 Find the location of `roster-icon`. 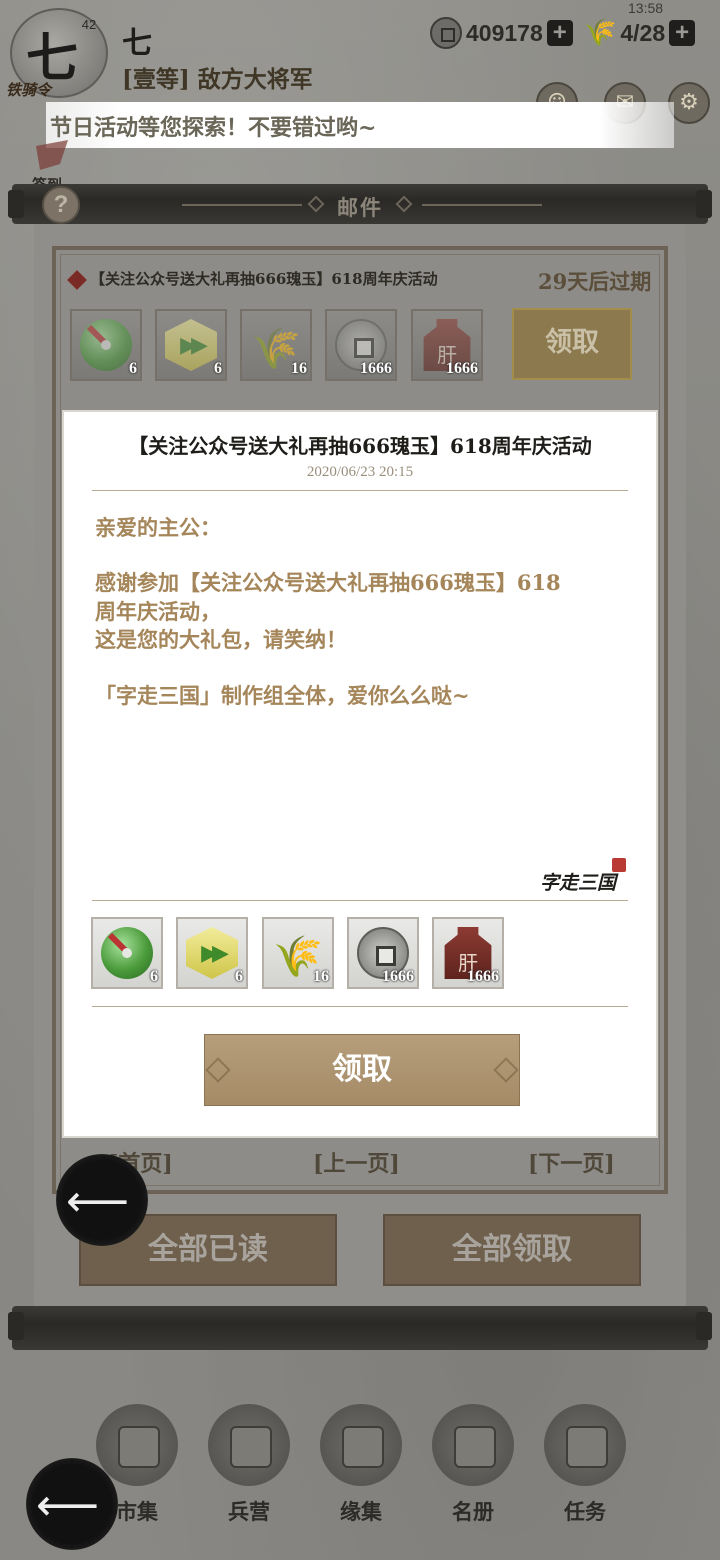

roster-icon is located at coordinates (473, 1445).